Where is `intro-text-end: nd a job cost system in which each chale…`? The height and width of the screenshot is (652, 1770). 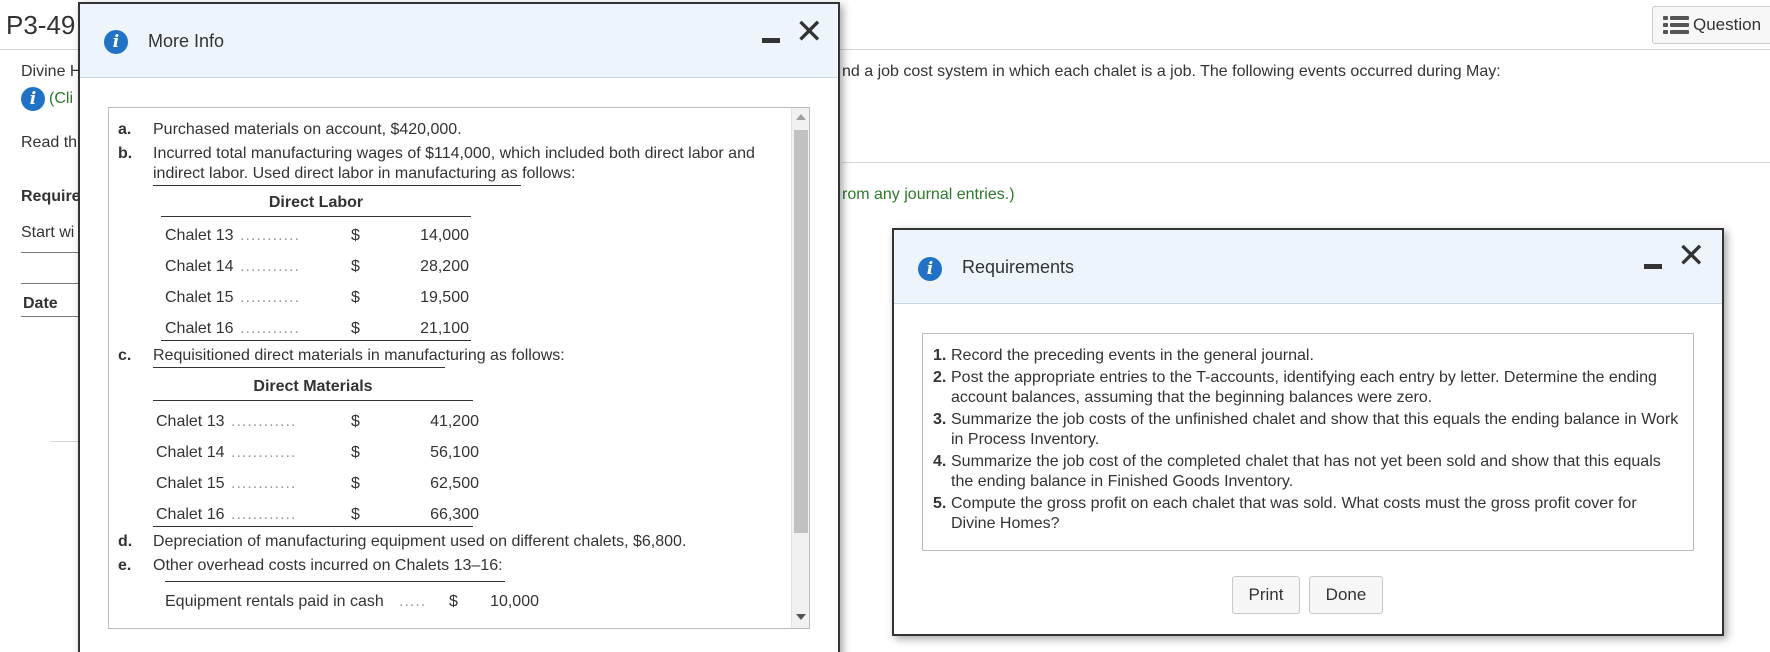
intro-text-end: nd a job cost system in which each chale… is located at coordinates (1171, 71).